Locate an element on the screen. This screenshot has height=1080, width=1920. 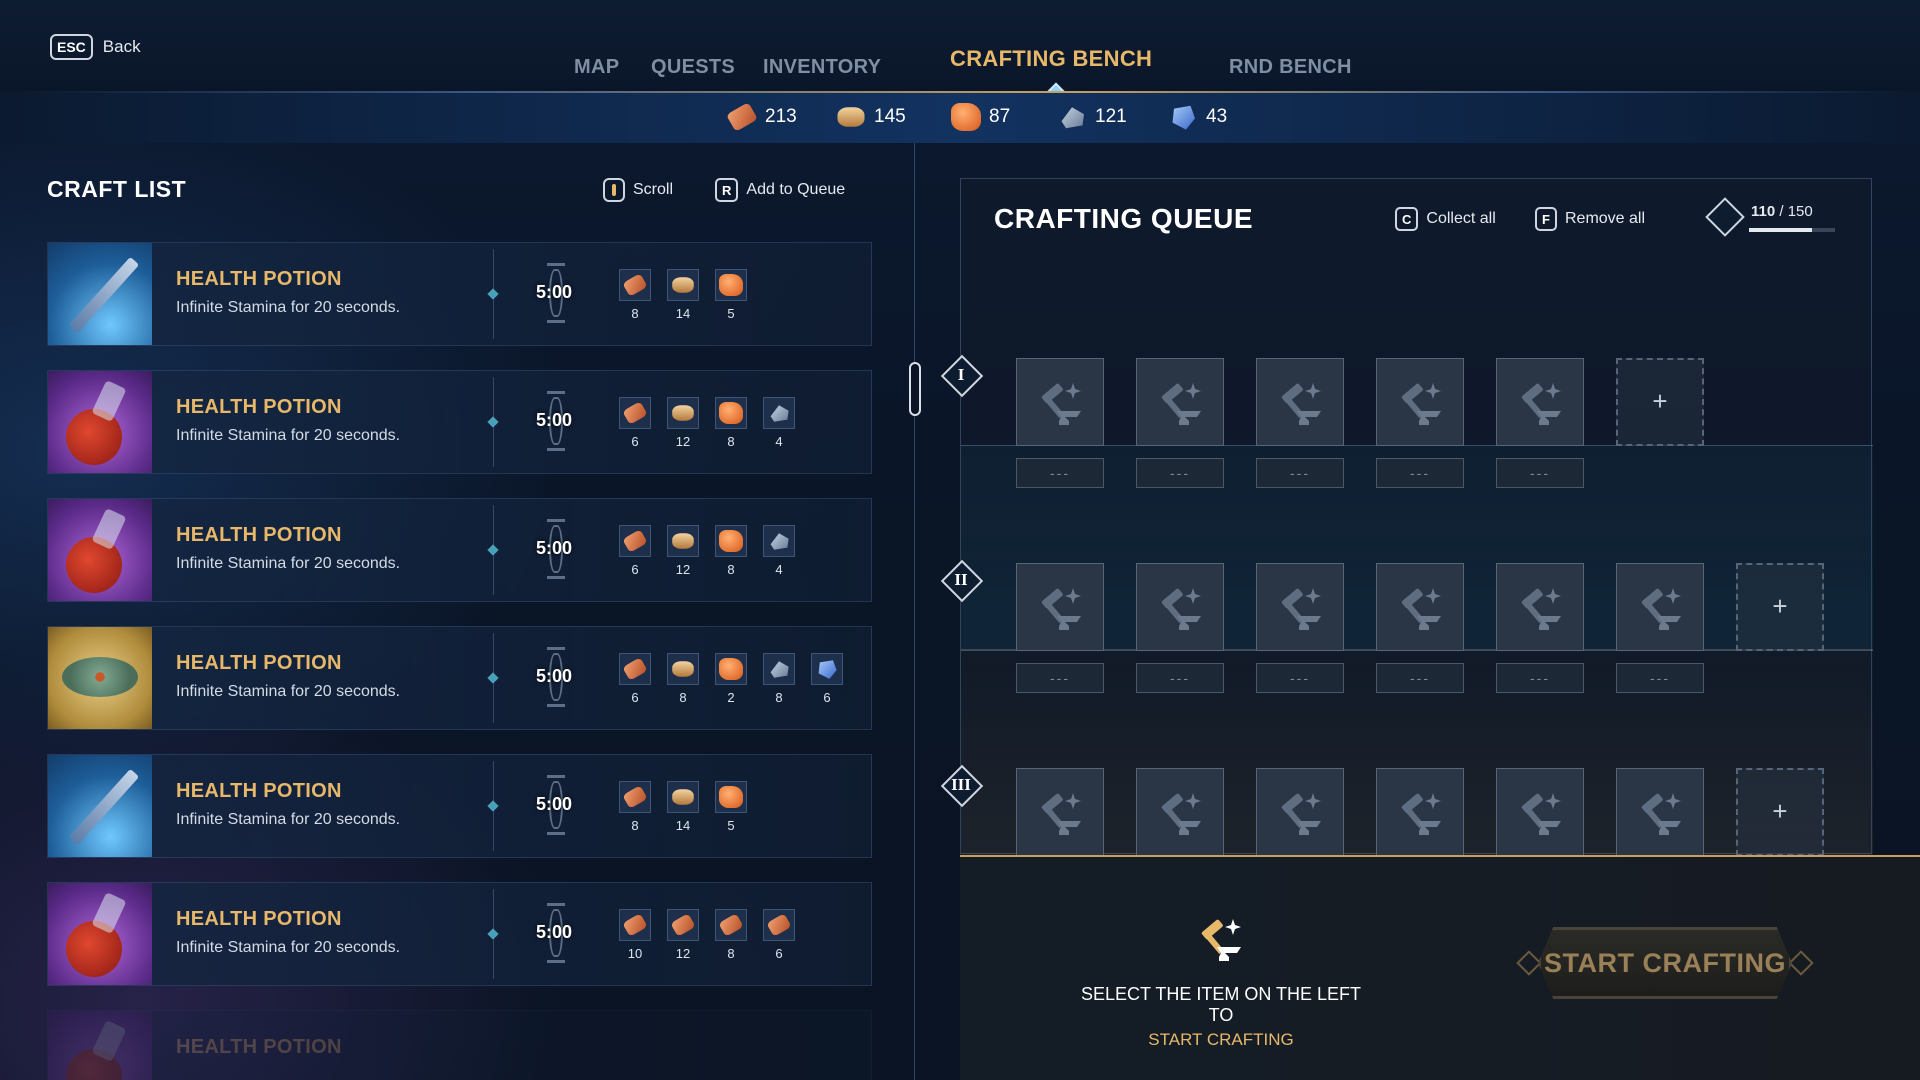
metal-icon is located at coordinates (779, 669).